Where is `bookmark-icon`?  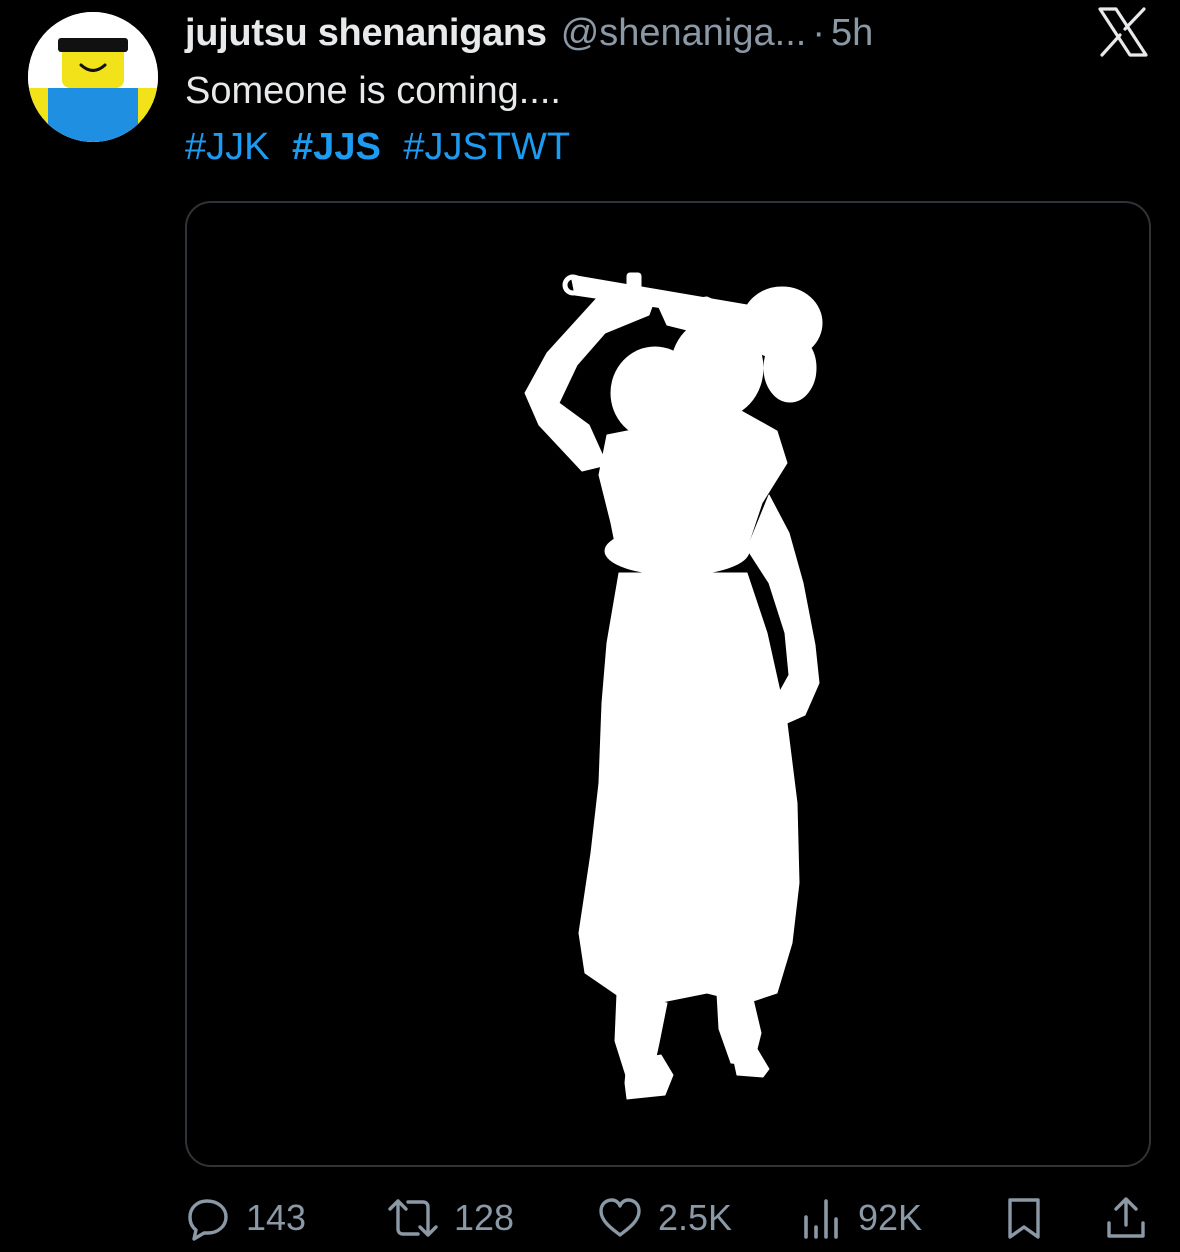
bookmark-icon is located at coordinates (1024, 1218).